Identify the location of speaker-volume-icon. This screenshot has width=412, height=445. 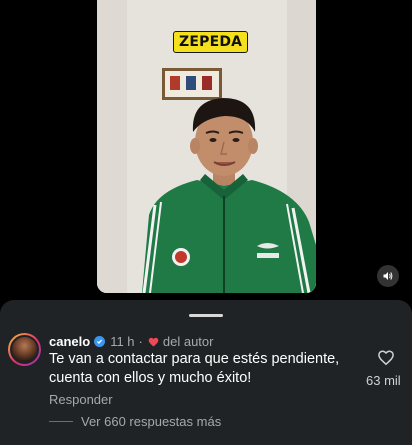
(388, 276).